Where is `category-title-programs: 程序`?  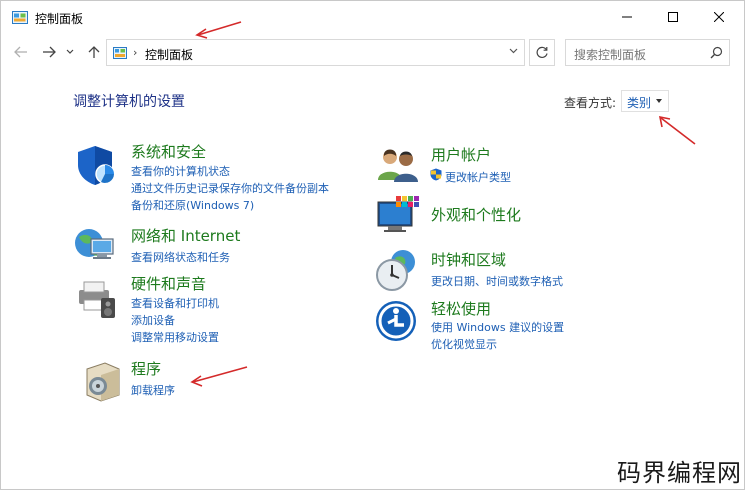
category-title-programs: 程序 is located at coordinates (146, 368).